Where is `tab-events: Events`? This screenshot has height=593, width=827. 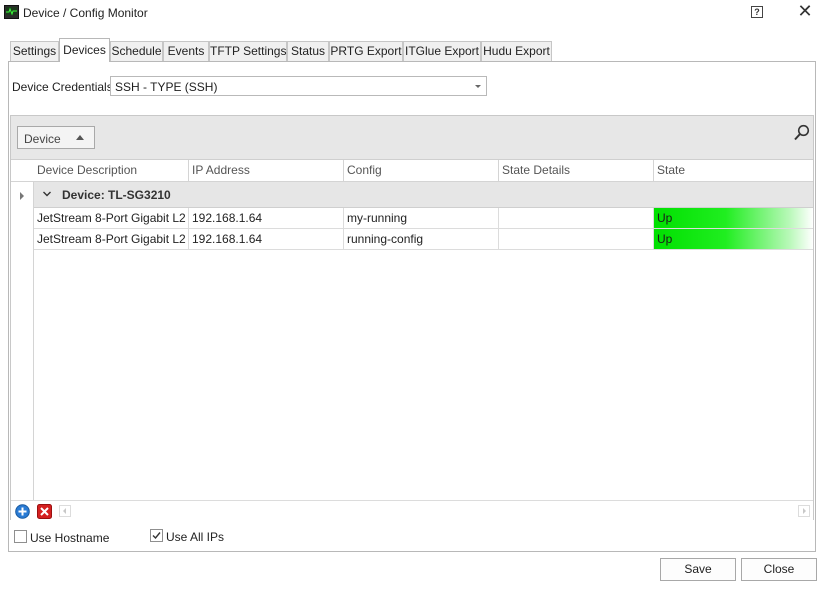 tab-events: Events is located at coordinates (186, 51).